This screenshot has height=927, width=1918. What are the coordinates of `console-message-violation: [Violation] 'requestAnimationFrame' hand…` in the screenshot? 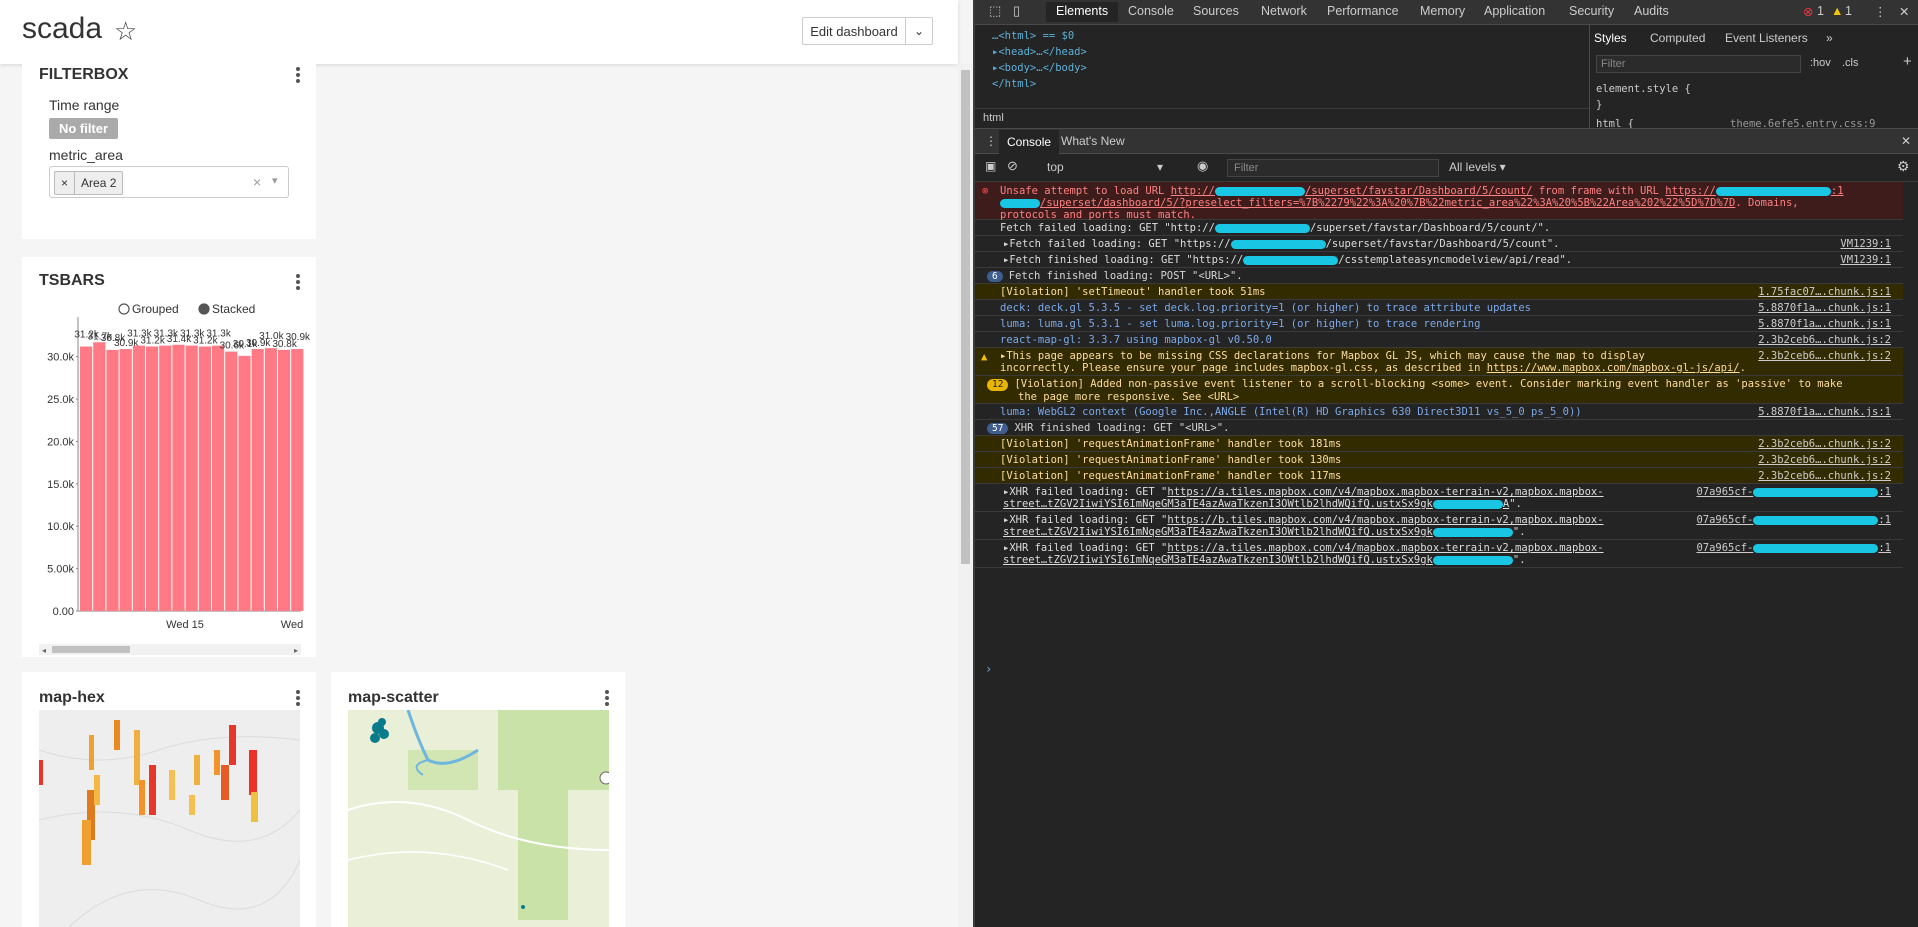 It's located at (1446, 476).